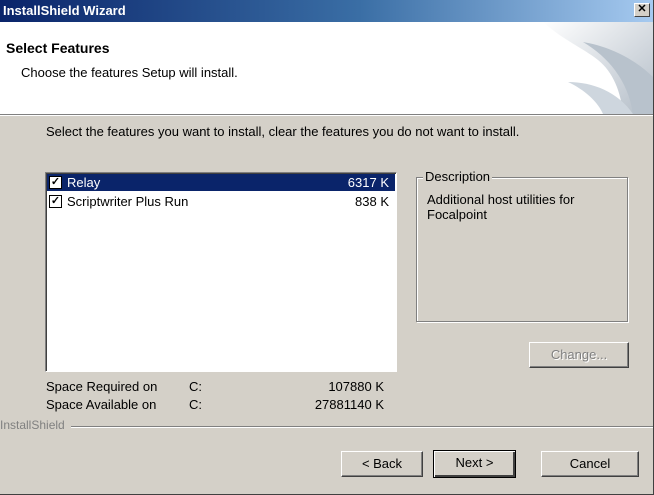  What do you see at coordinates (368, 182) in the screenshot?
I see `feature-size: 6317 K` at bounding box center [368, 182].